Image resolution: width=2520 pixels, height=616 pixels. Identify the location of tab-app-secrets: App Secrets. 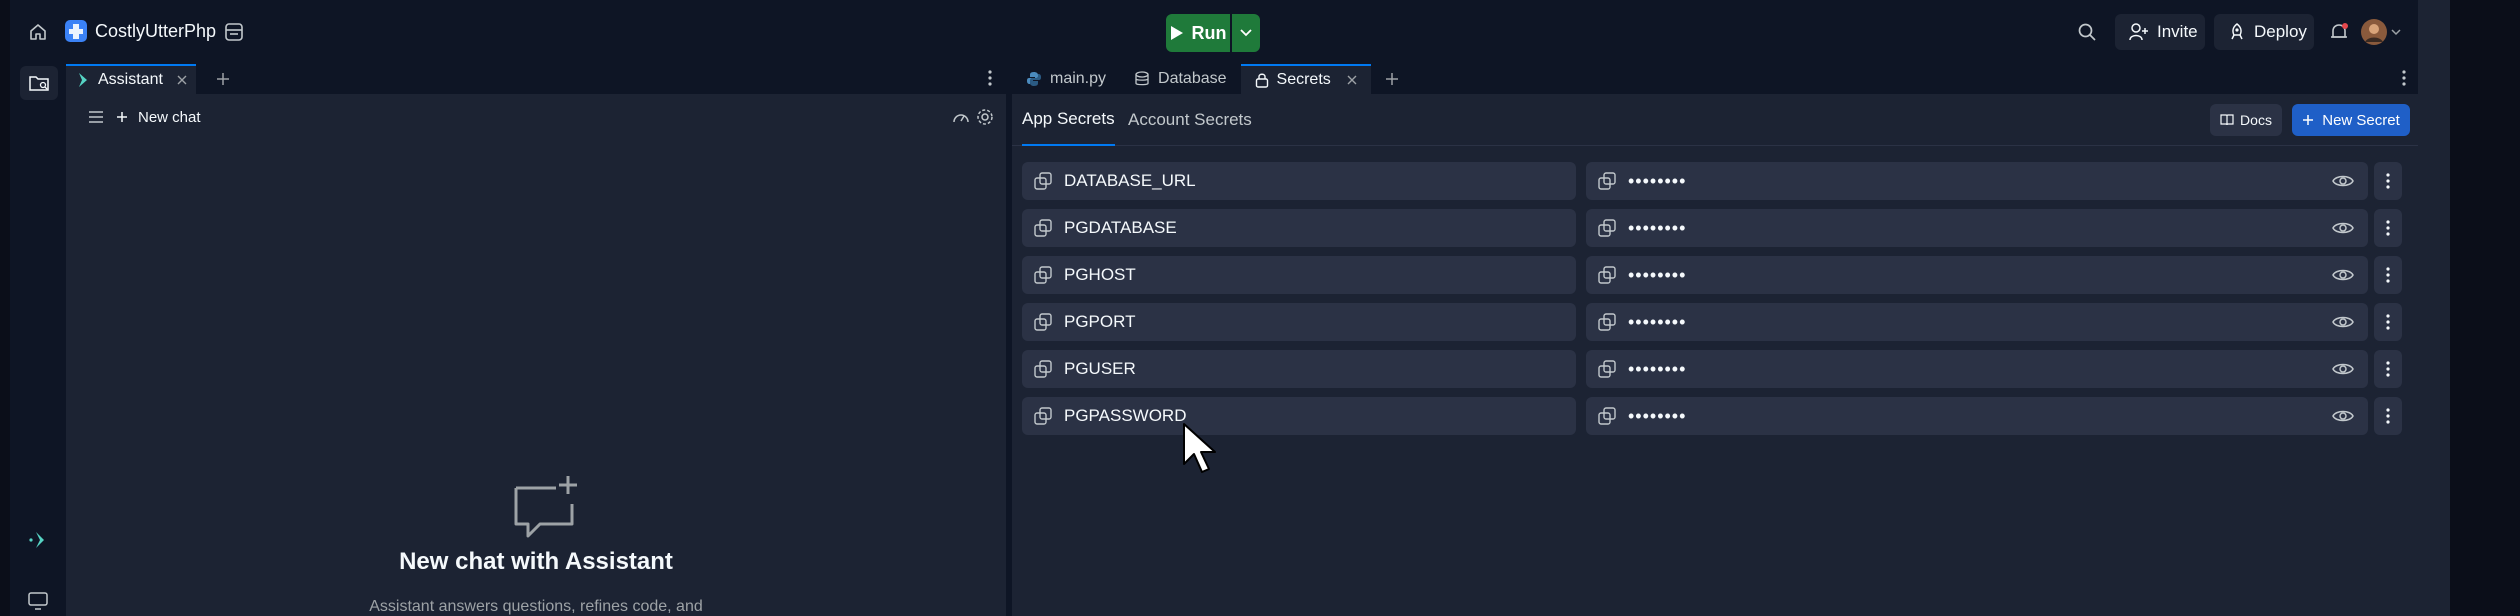
(1068, 120).